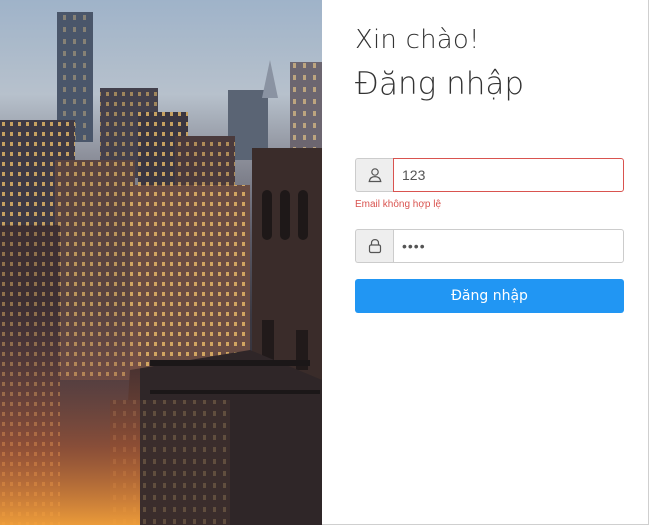 The width and height of the screenshot is (649, 525). I want to click on email-field, so click(508, 175).